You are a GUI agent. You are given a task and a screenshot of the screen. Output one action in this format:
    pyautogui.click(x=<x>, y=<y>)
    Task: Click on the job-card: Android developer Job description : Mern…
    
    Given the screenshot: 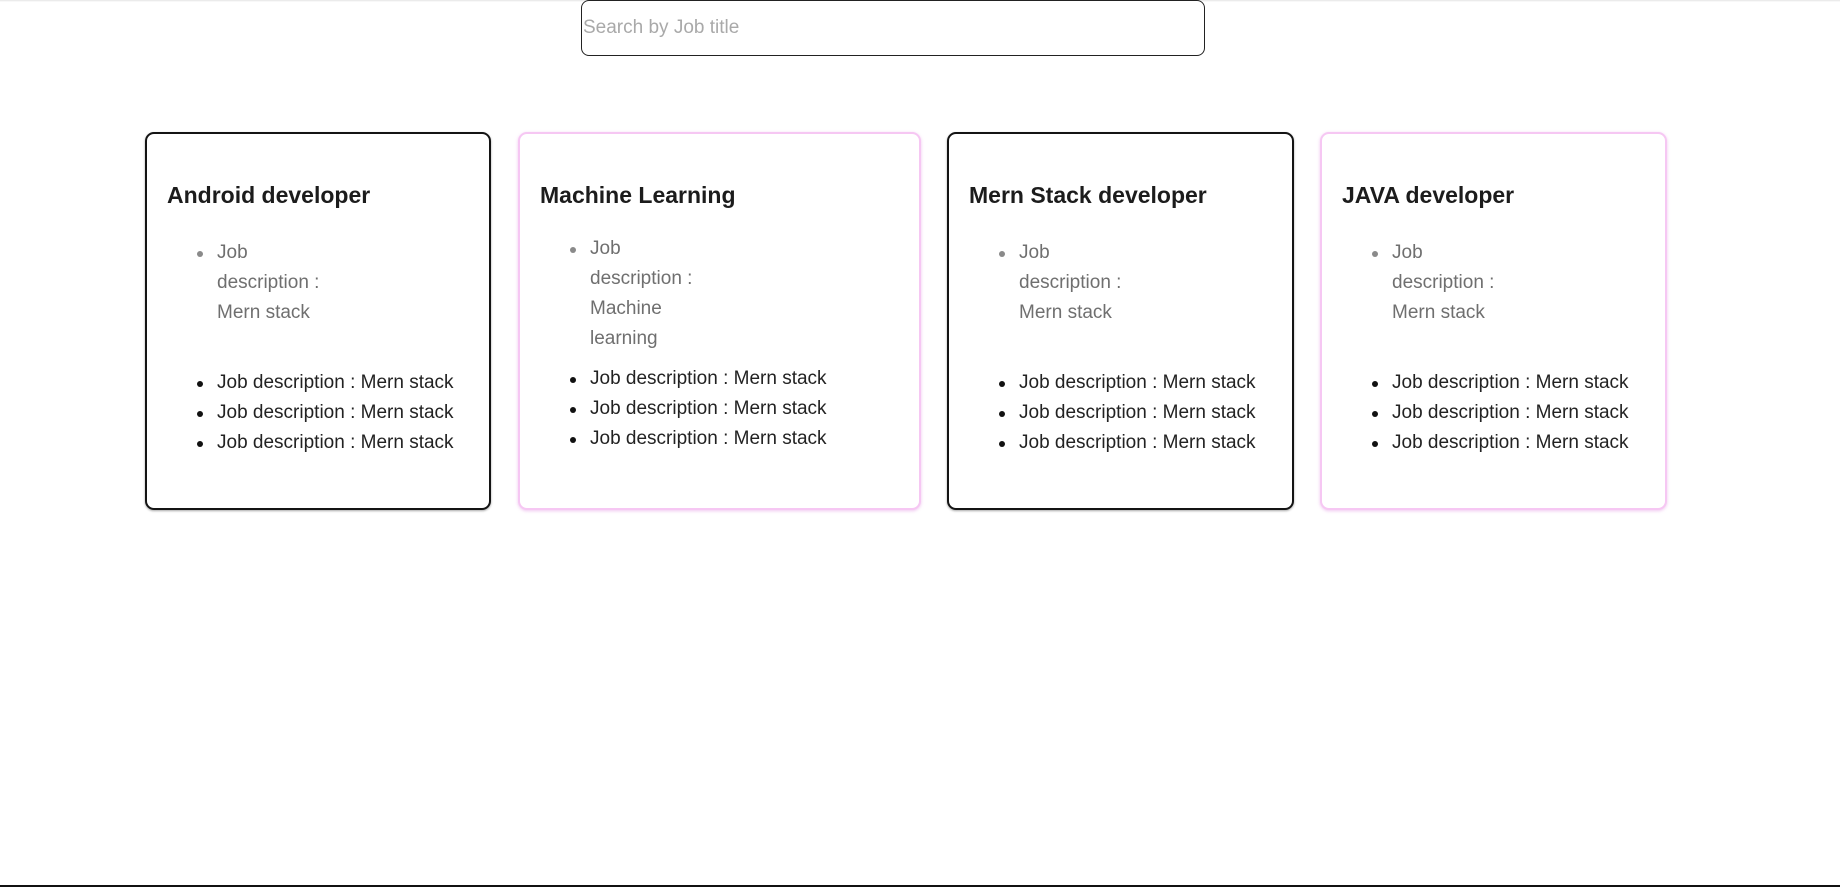 What is the action you would take?
    pyautogui.click(x=318, y=321)
    